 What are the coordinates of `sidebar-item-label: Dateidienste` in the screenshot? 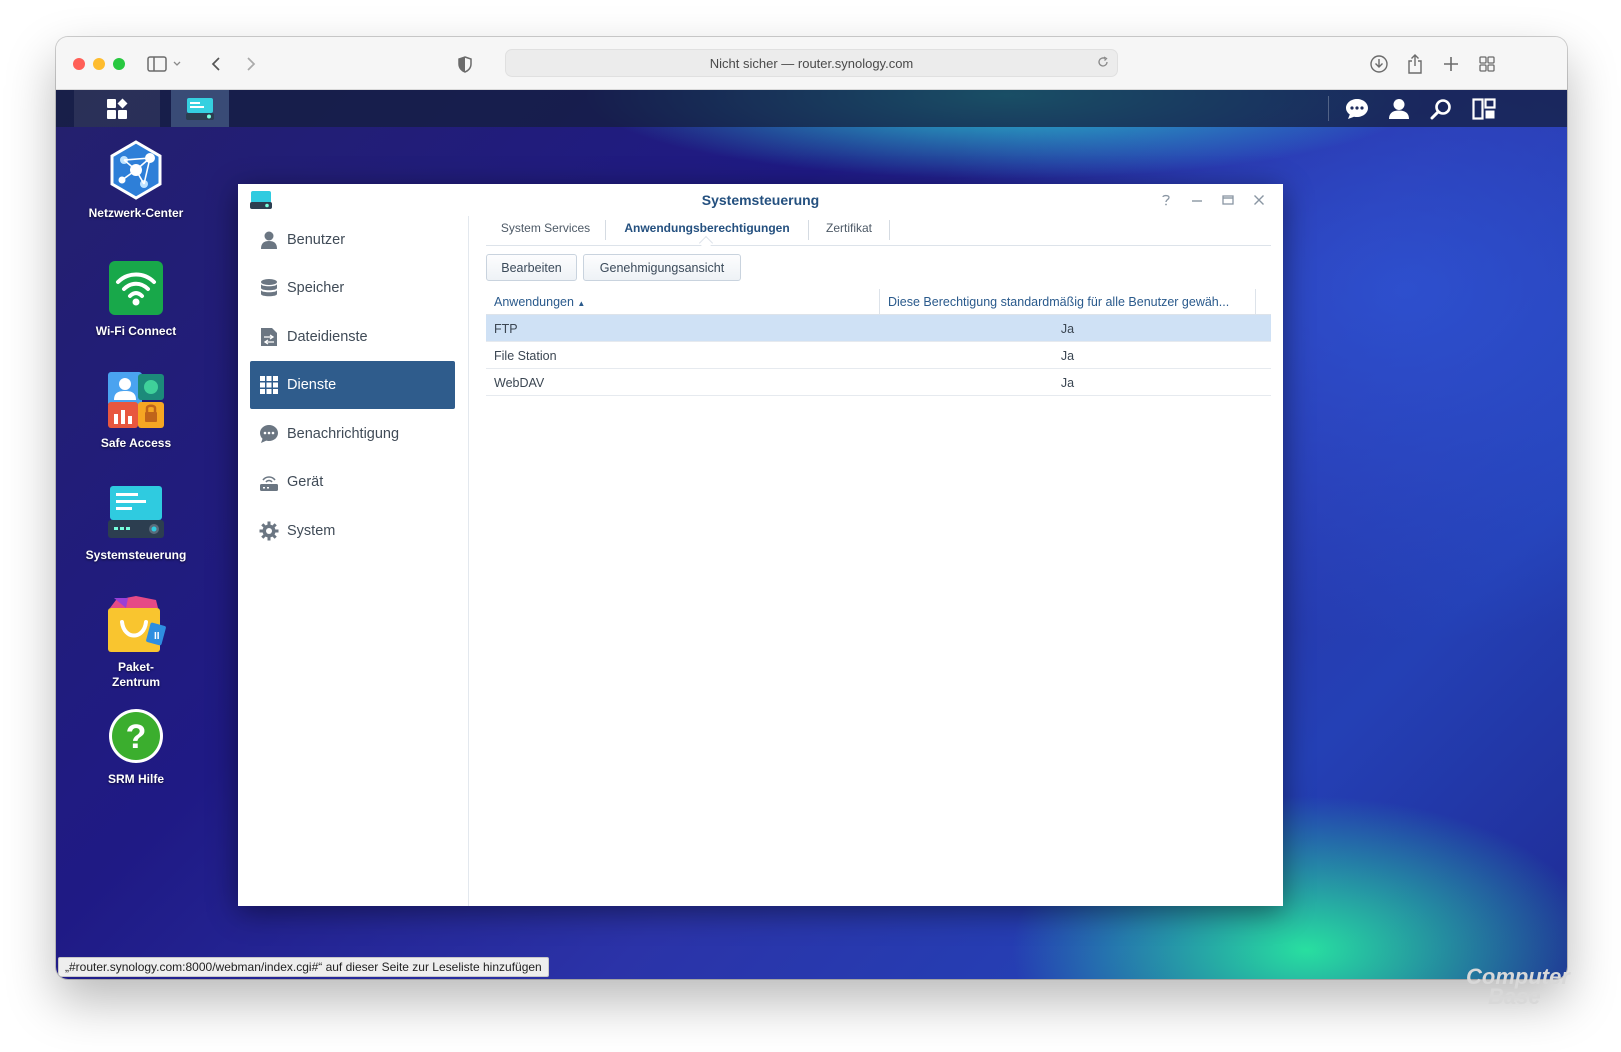 It's located at (327, 337).